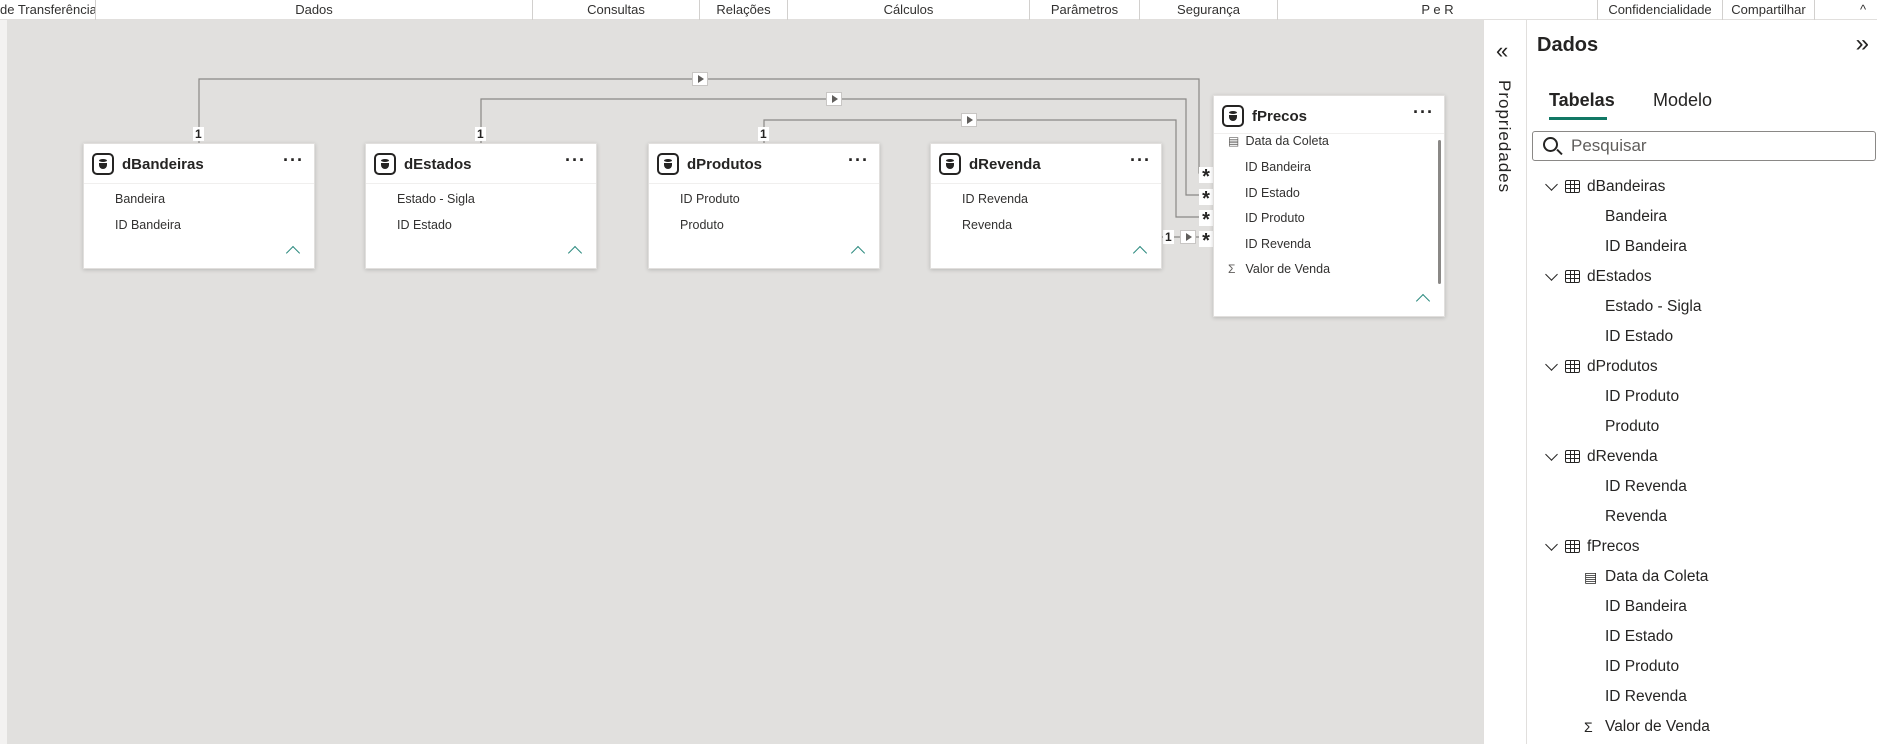 Image resolution: width=1877 pixels, height=744 pixels. I want to click on tree-field-label: ID Estado, so click(1639, 636).